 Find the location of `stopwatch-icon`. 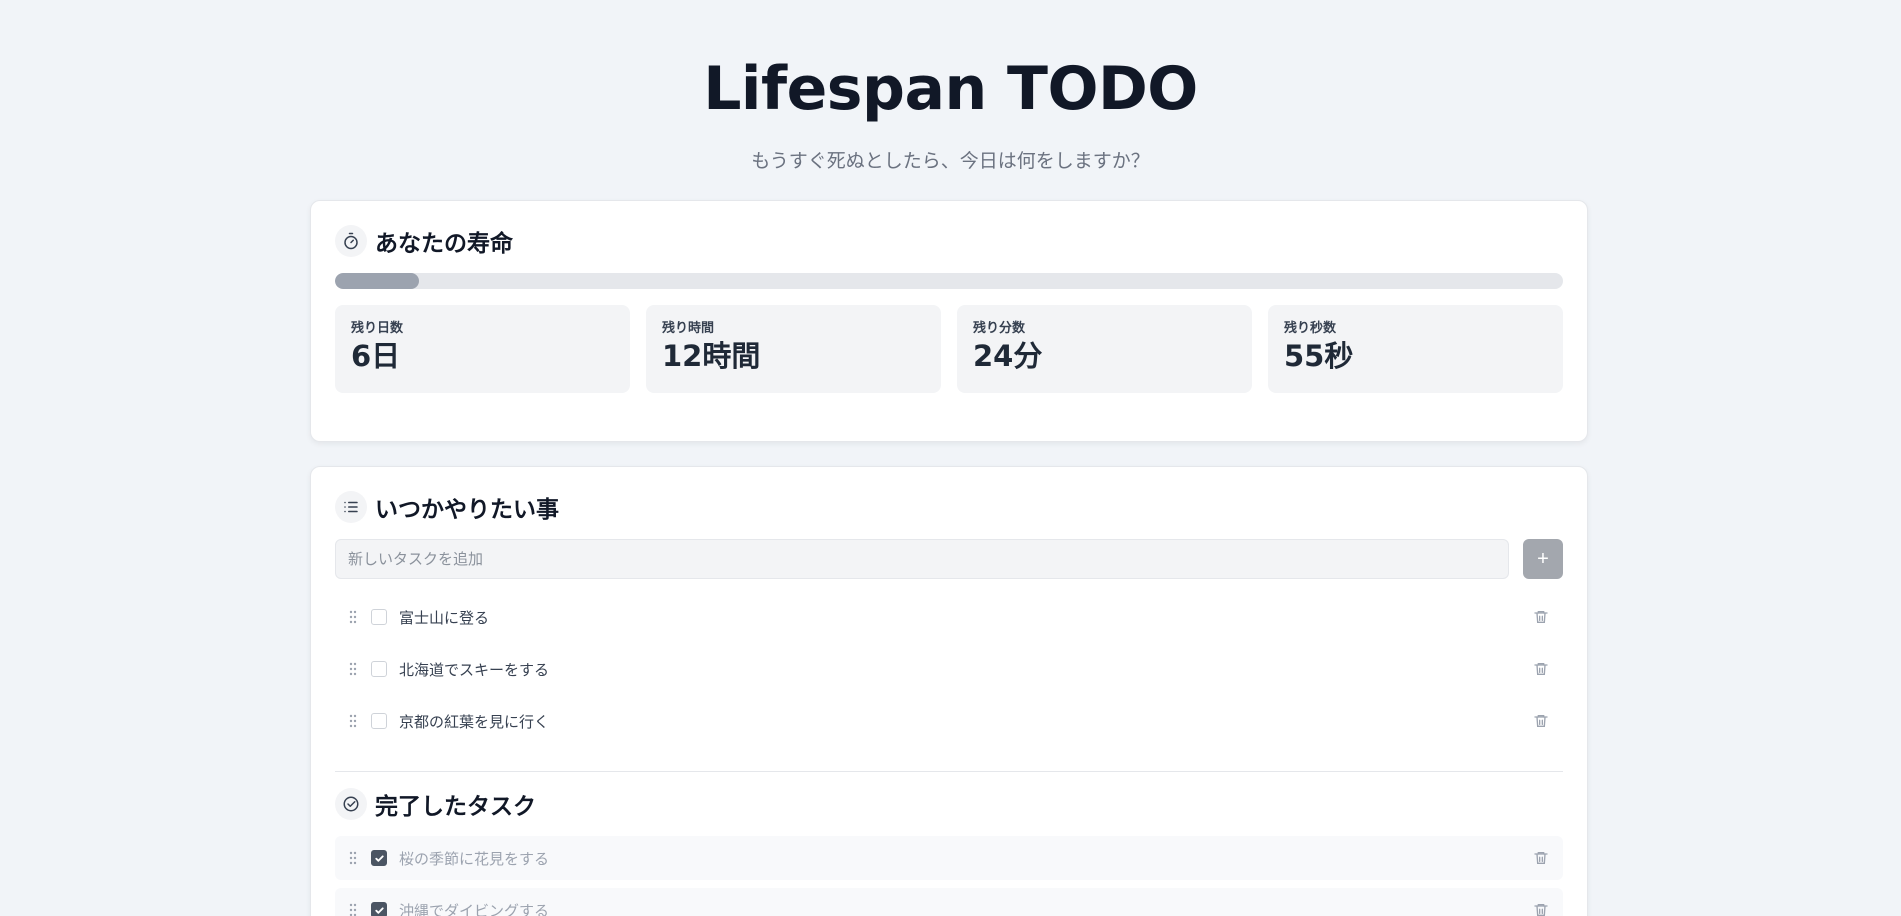

stopwatch-icon is located at coordinates (351, 241).